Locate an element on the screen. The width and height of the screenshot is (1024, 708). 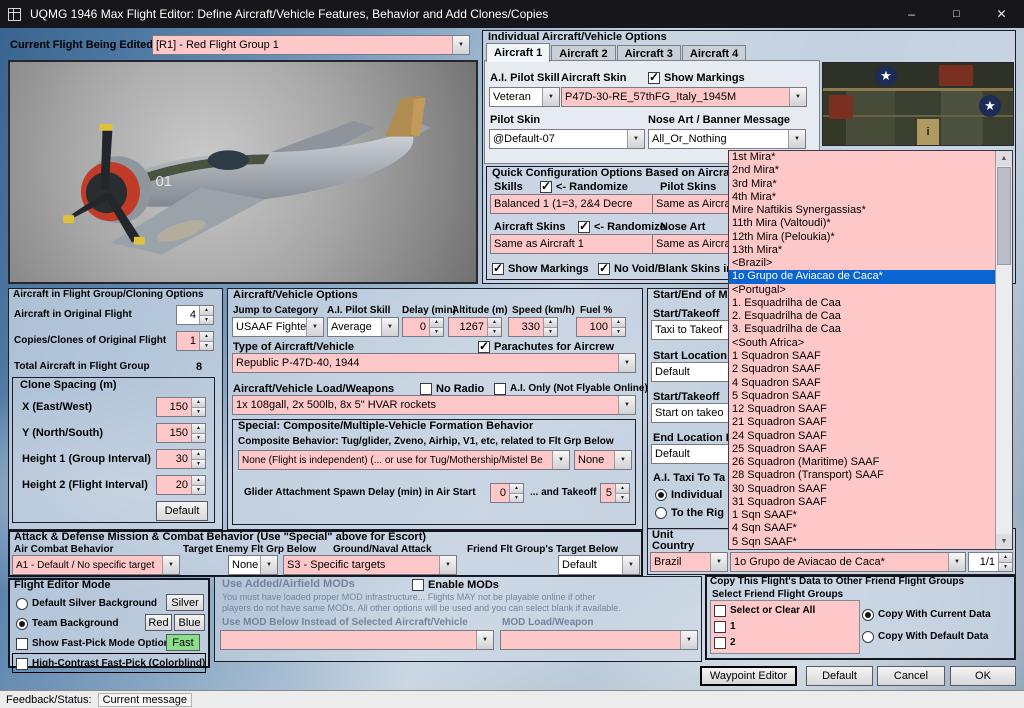
aircraft-tab: Aircraft 1 is located at coordinates (518, 52).